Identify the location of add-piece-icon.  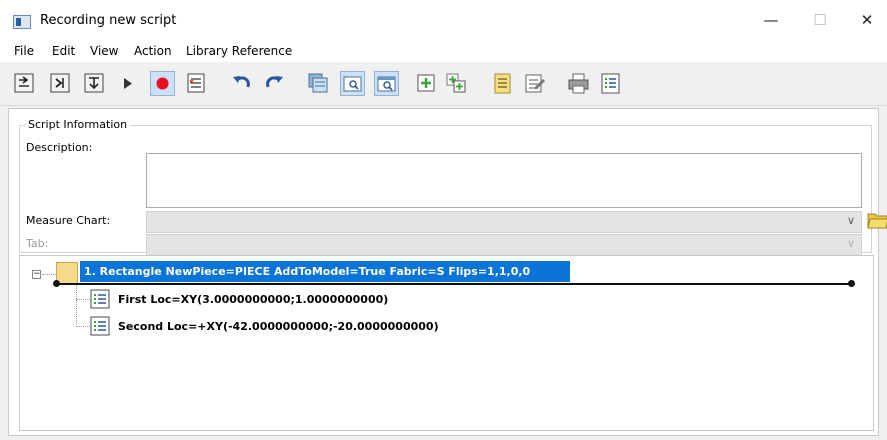
(426, 83).